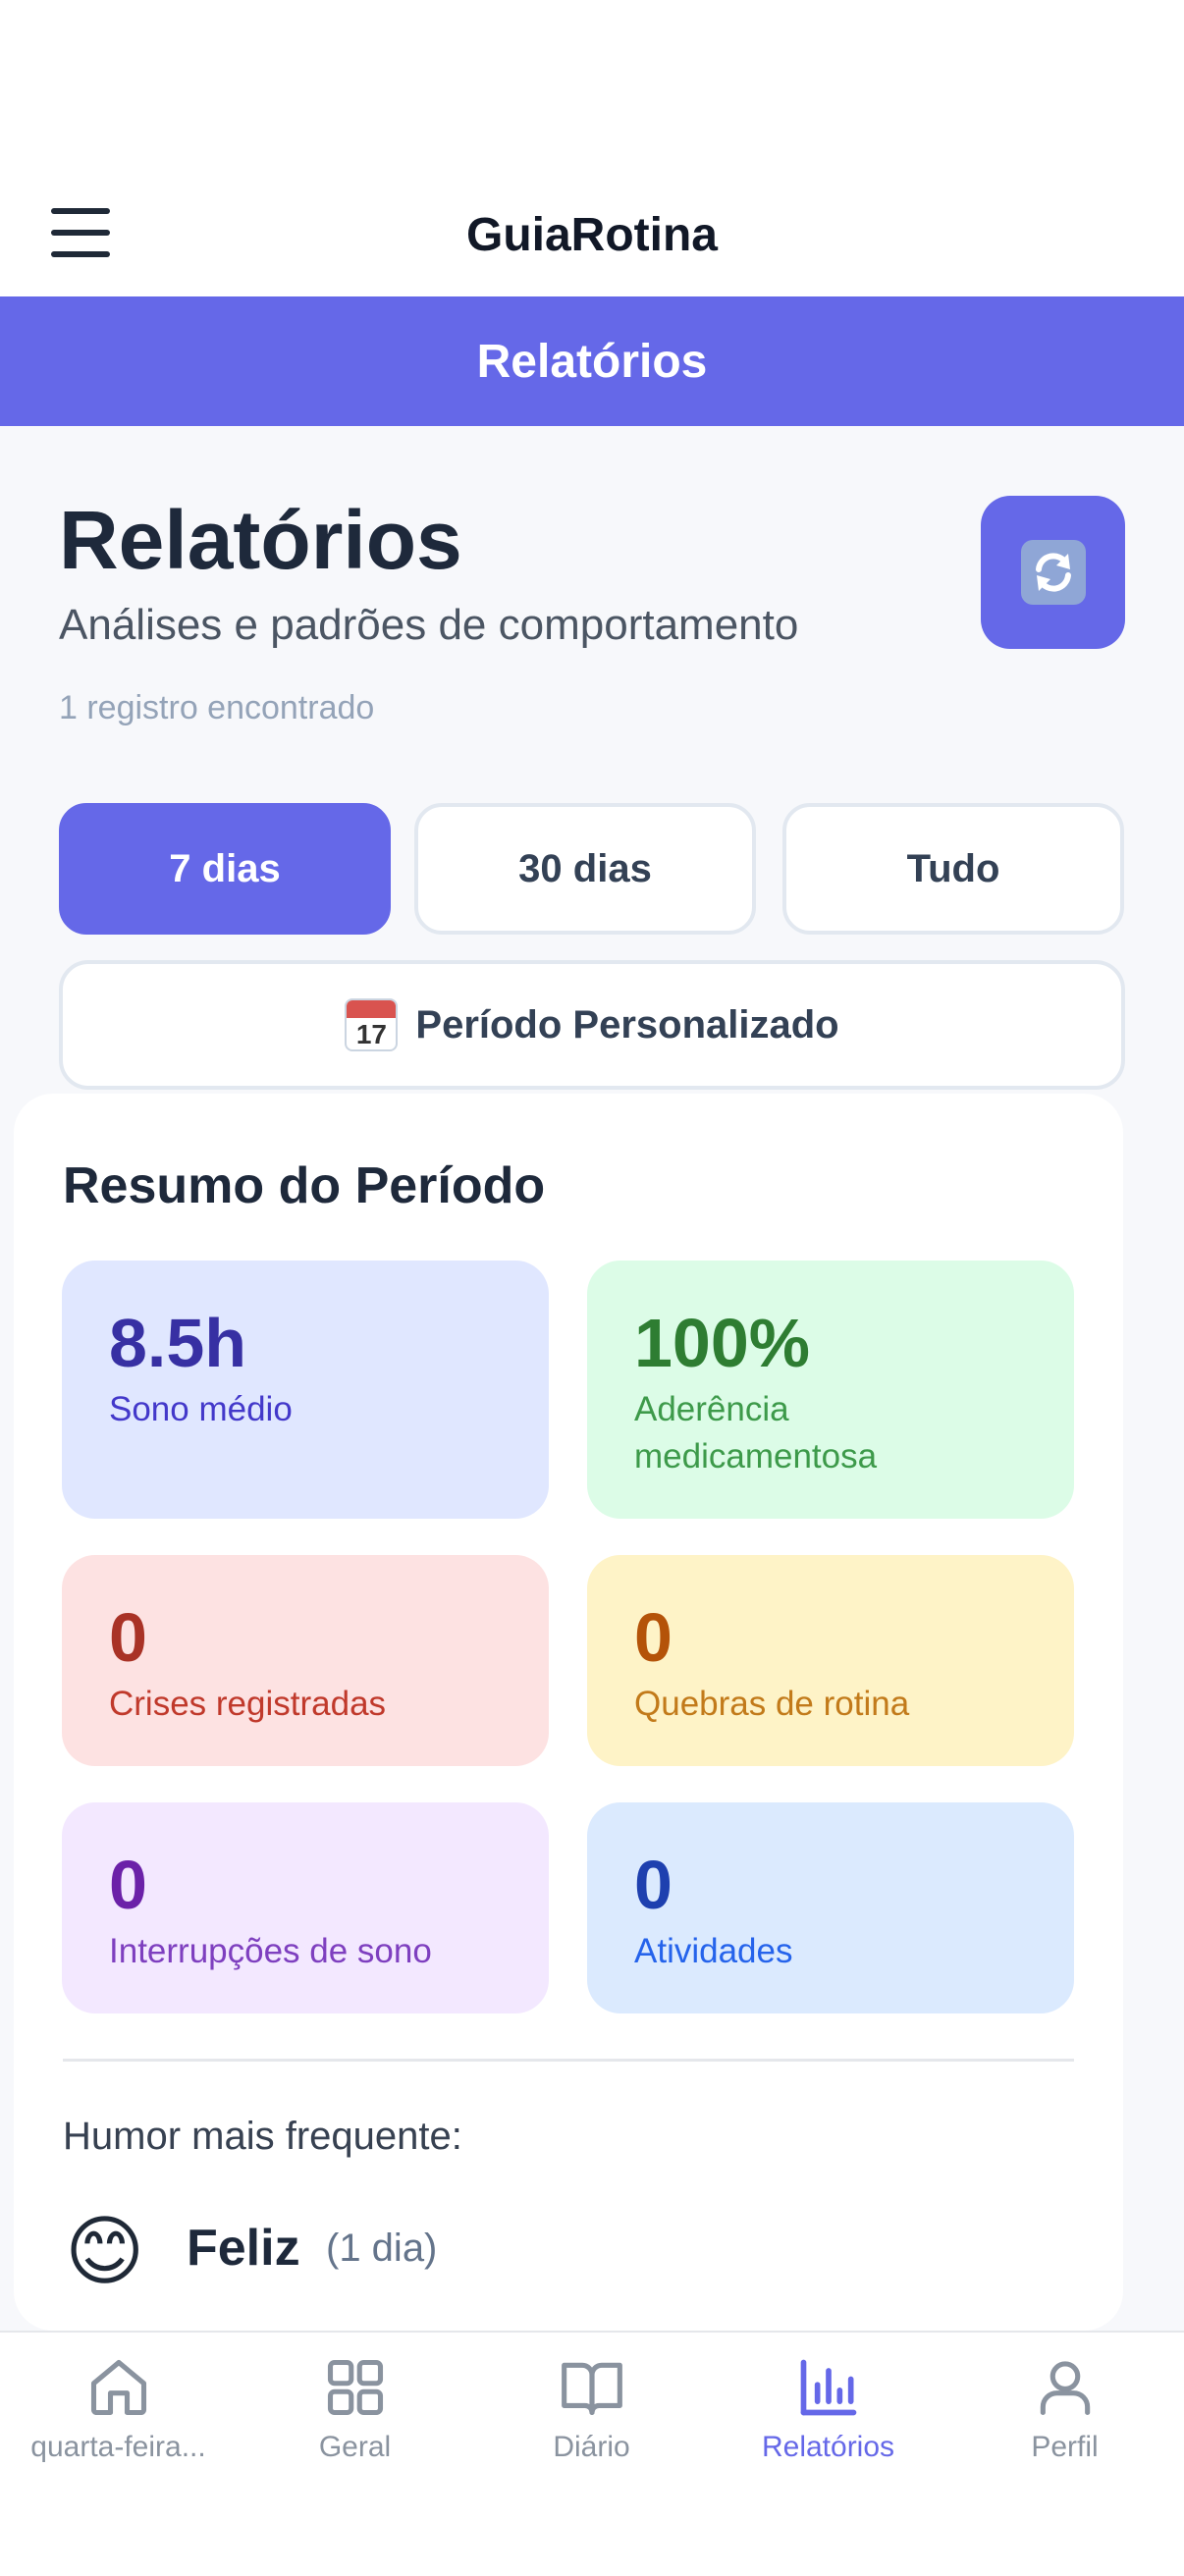  What do you see at coordinates (304, 1185) in the screenshot?
I see `summary-title: Resumo do Período` at bounding box center [304, 1185].